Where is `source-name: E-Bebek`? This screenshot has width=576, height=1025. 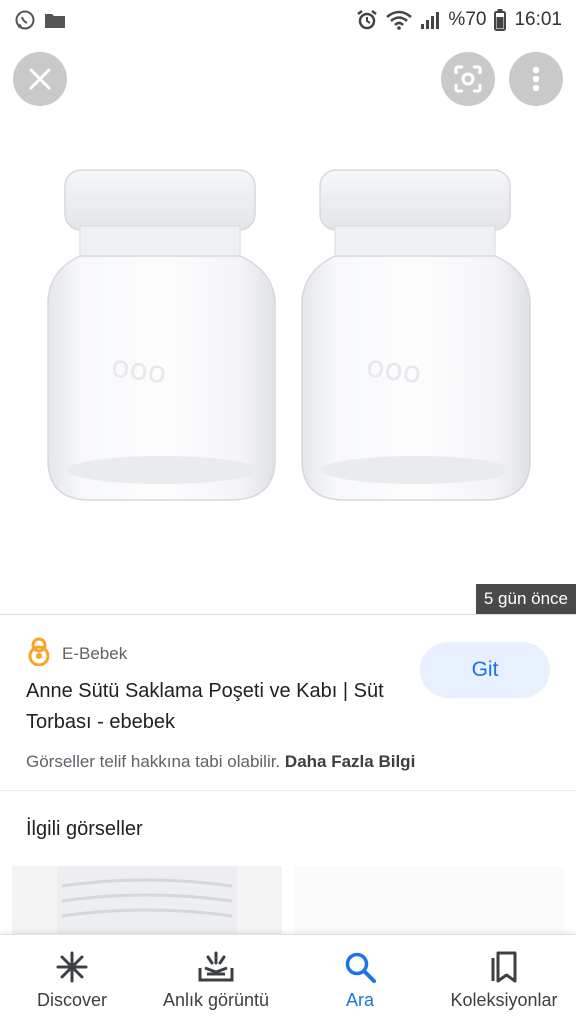 source-name: E-Bebek is located at coordinates (95, 653).